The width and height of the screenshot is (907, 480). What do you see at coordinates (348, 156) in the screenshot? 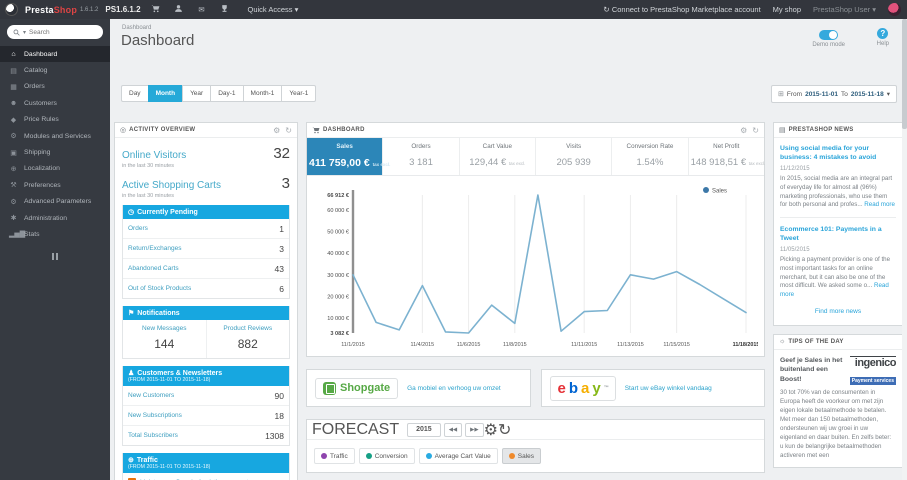
I see `tab-sales: Sales 411 759,00 € tax excl.` at bounding box center [348, 156].